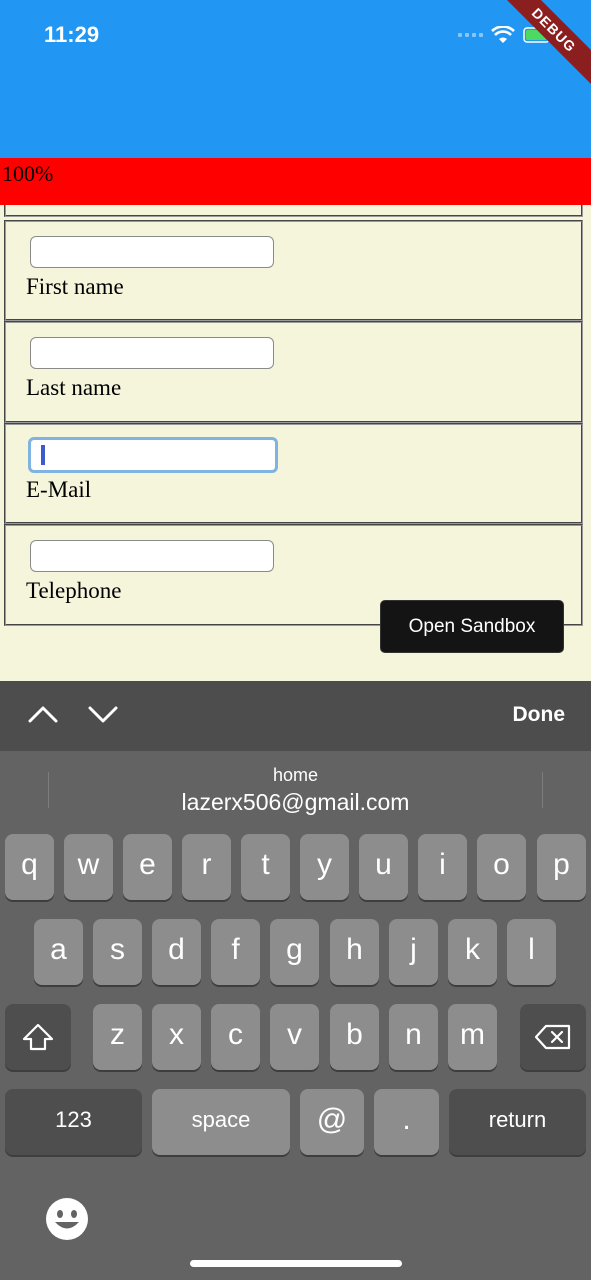 The image size is (591, 1280). I want to click on key-i: i, so click(442, 867).